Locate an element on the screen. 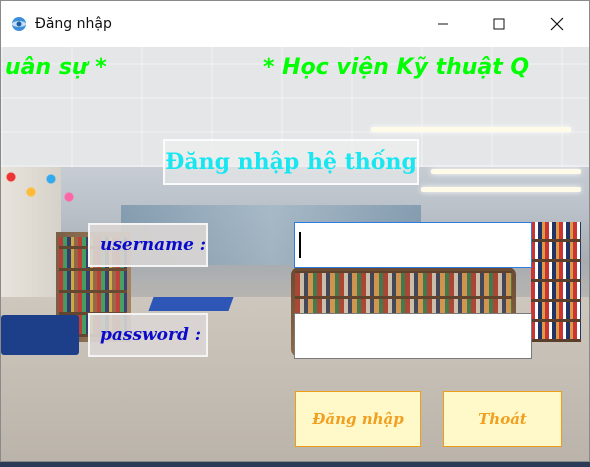 Image resolution: width=590 pixels, height=467 pixels. password-input is located at coordinates (413, 336).